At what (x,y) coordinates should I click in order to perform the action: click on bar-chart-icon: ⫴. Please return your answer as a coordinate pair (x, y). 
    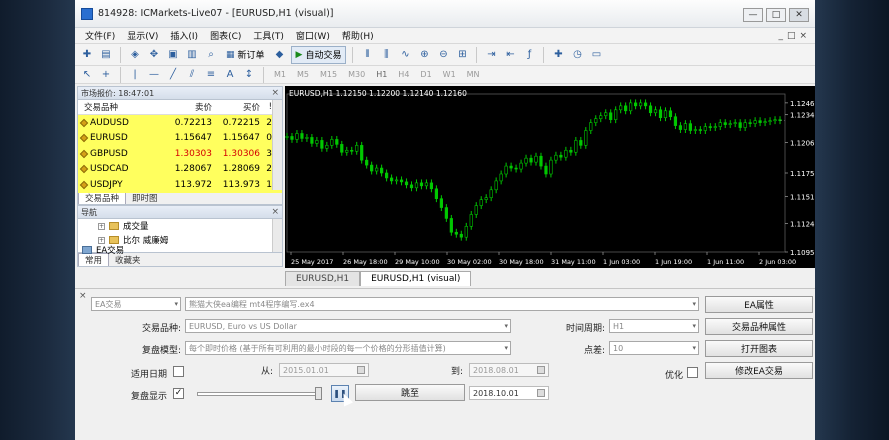
    Looking at the image, I should click on (367, 55).